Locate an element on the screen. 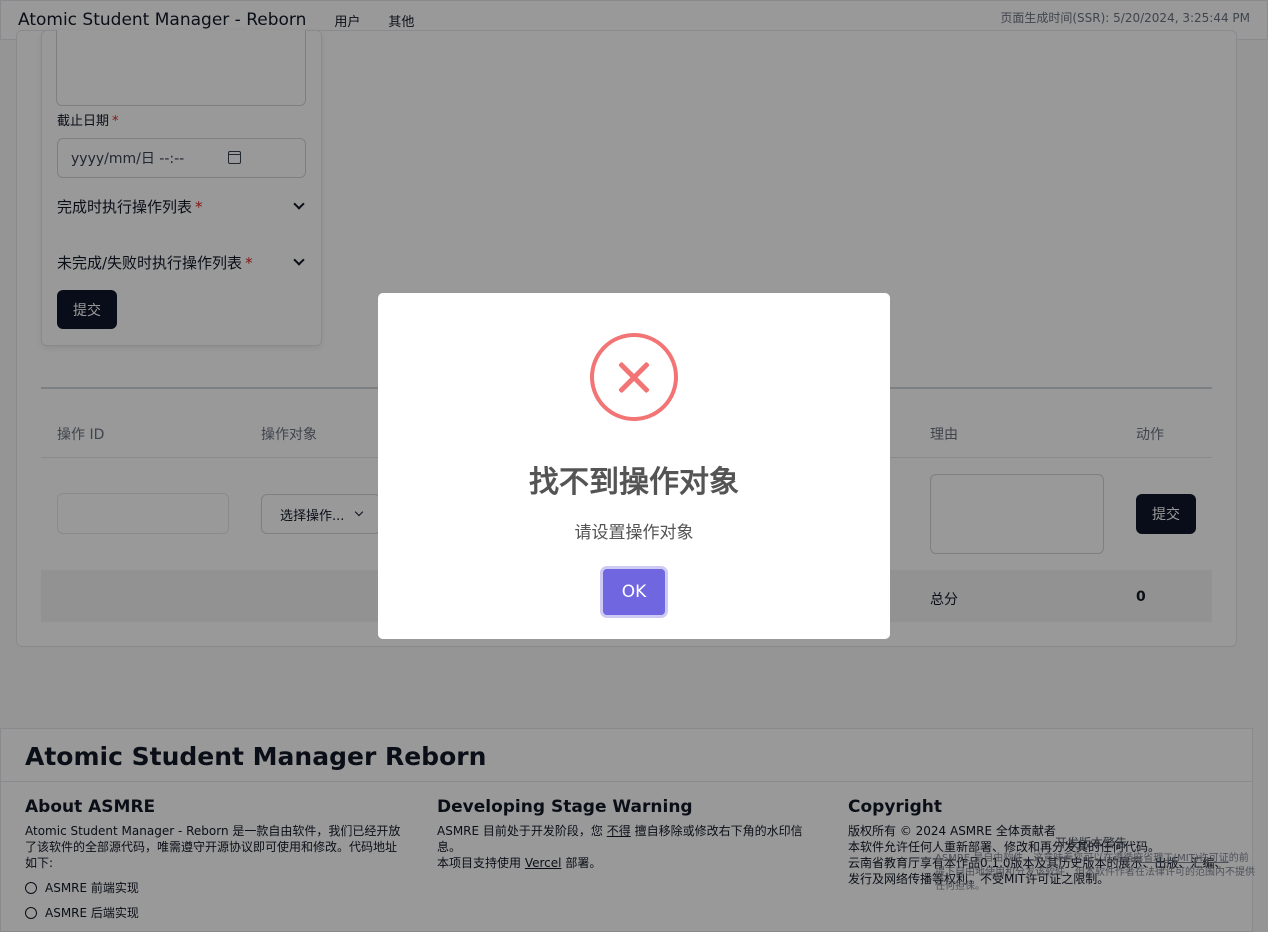  error-x-icon is located at coordinates (634, 377).